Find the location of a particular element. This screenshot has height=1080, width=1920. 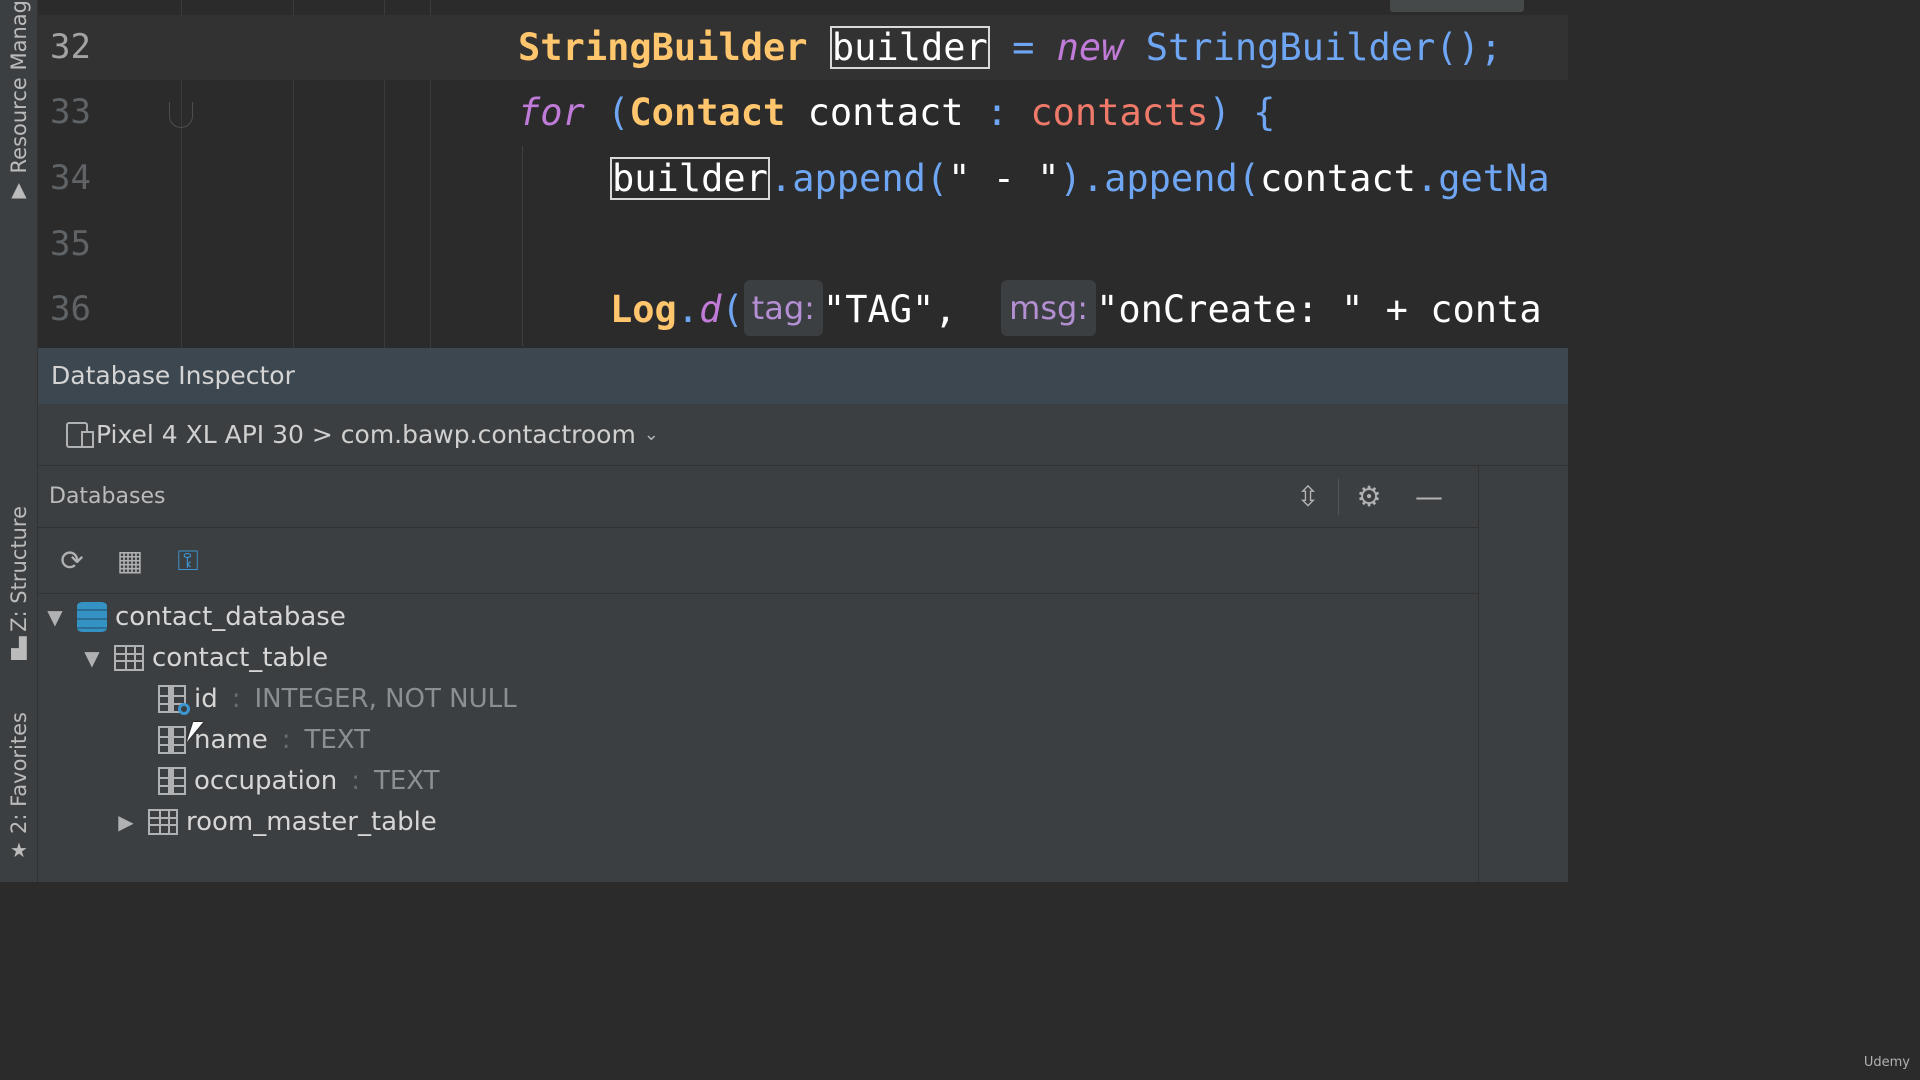

databases-label: Databases is located at coordinates (107, 496).